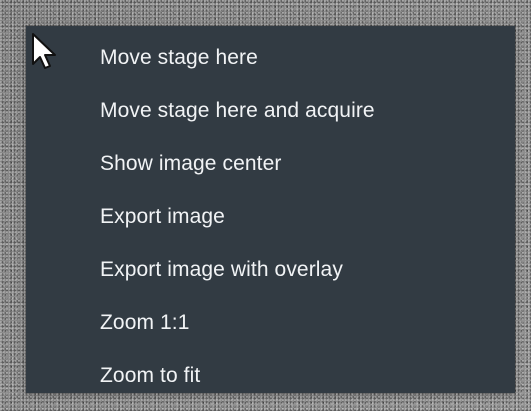 This screenshot has width=531, height=411. What do you see at coordinates (145, 322) in the screenshot?
I see `menu-item-label: Zoom 1:1` at bounding box center [145, 322].